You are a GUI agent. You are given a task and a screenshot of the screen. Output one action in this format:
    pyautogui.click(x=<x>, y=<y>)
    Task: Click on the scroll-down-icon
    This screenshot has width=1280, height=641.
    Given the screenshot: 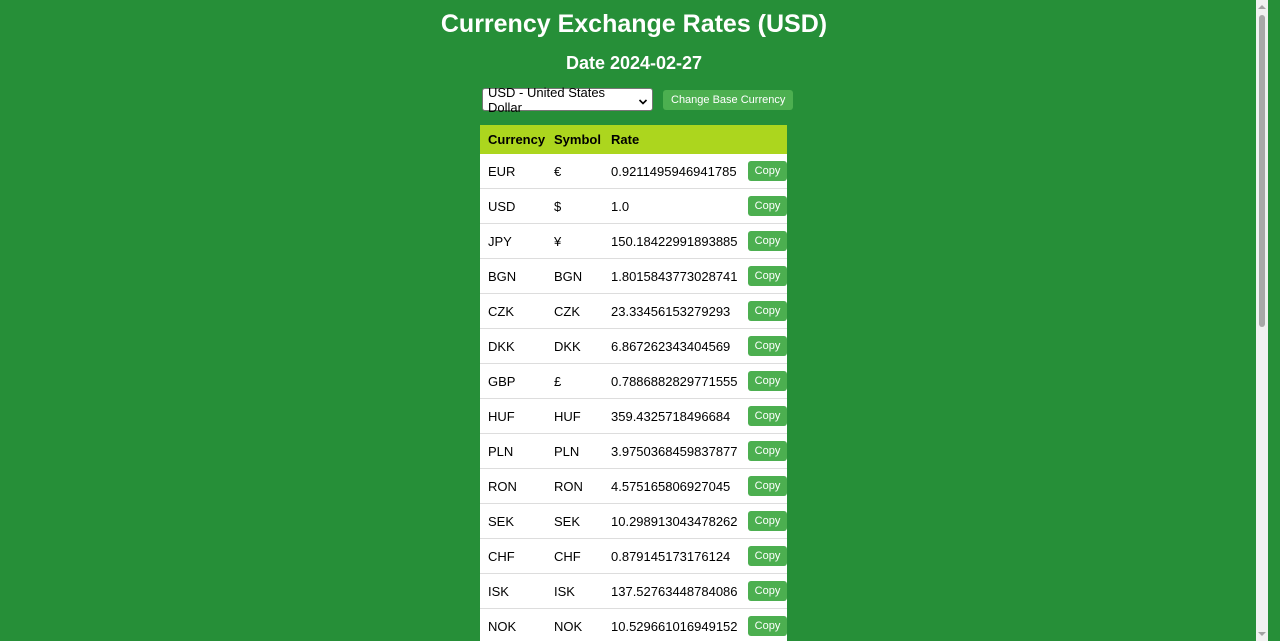 What is the action you would take?
    pyautogui.click(x=1262, y=634)
    